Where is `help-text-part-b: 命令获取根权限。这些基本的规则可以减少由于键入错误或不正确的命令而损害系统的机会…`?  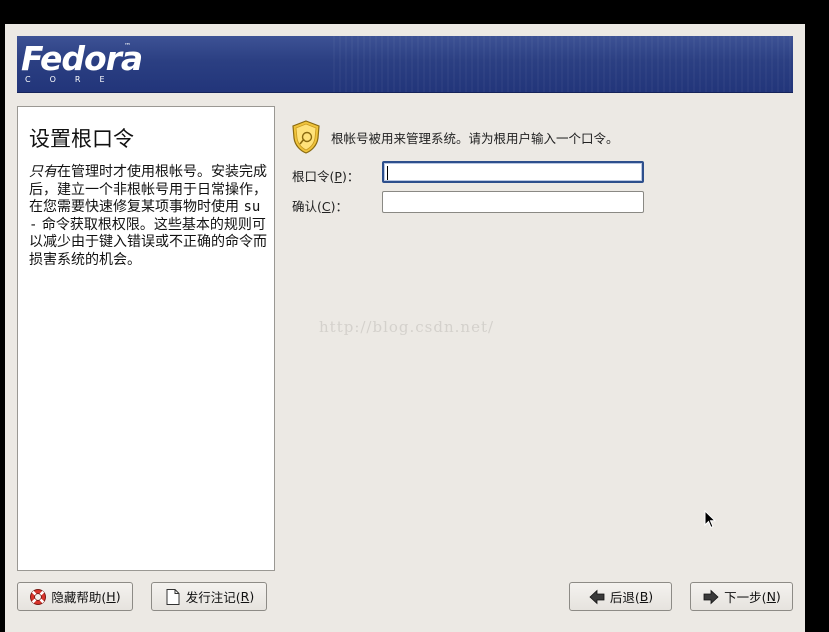 help-text-part-b: 命令获取根权限。这些基本的规则可以减少由于键入错误或不正确的命令而损害系统的机会… is located at coordinates (148, 242).